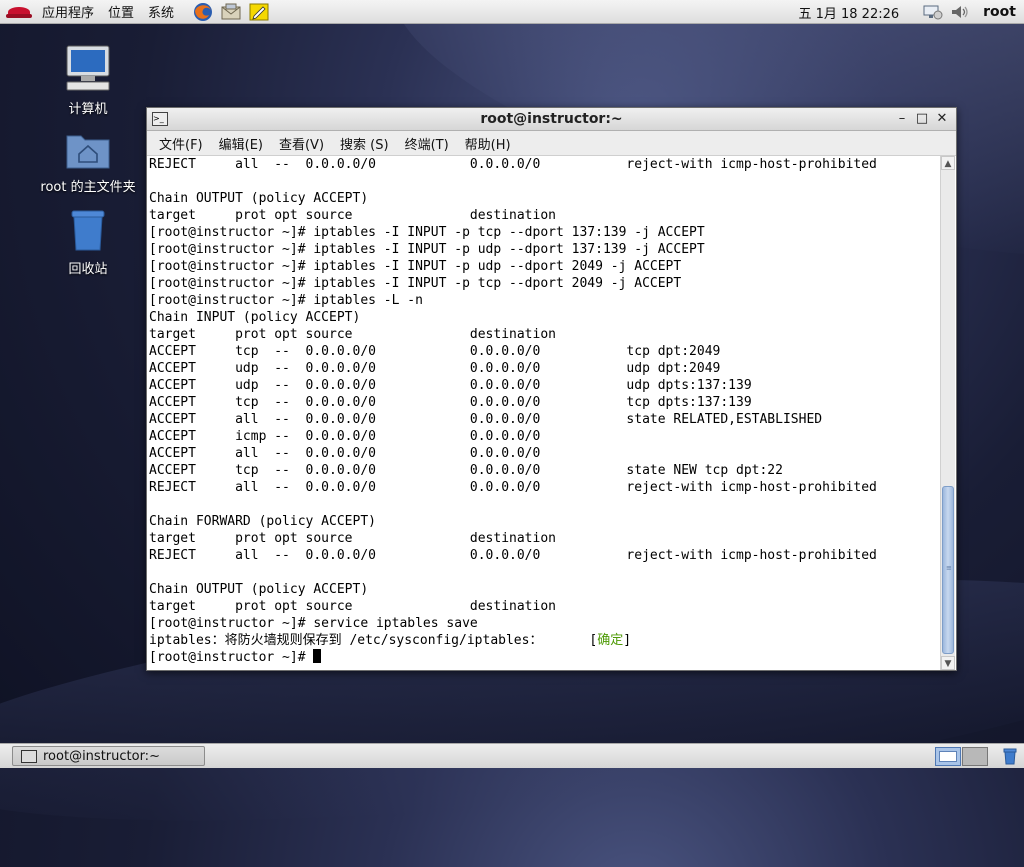 The image size is (1024, 867). Describe the element at coordinates (922, 119) in the screenshot. I see `maximize-button: □` at that location.